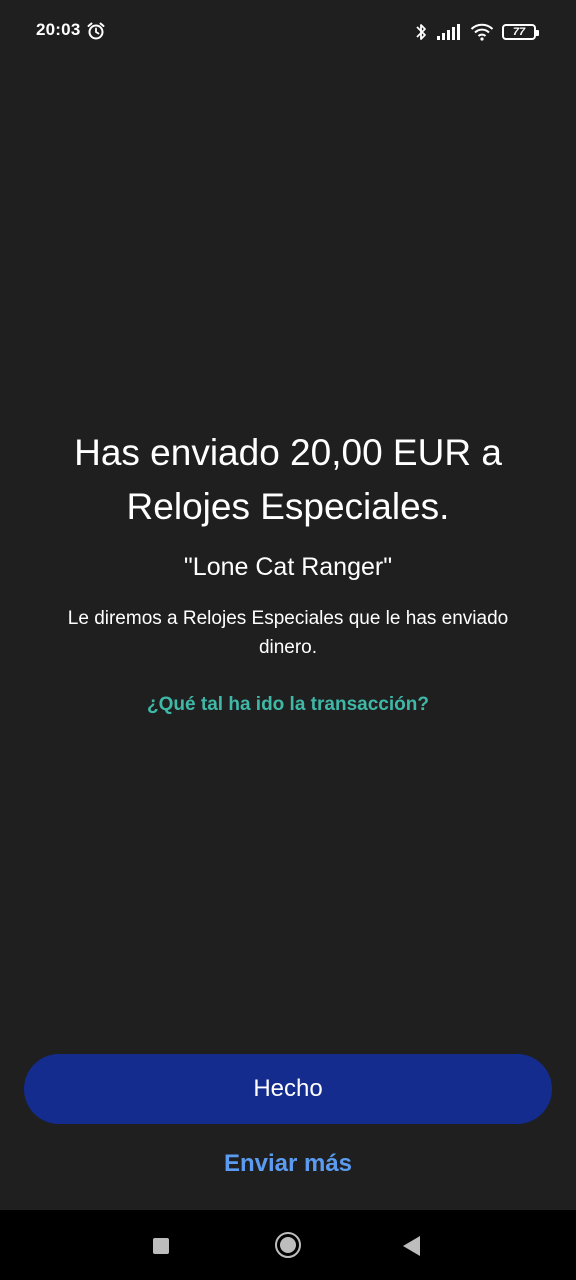 This screenshot has width=576, height=1280. I want to click on back-icon, so click(411, 1246).